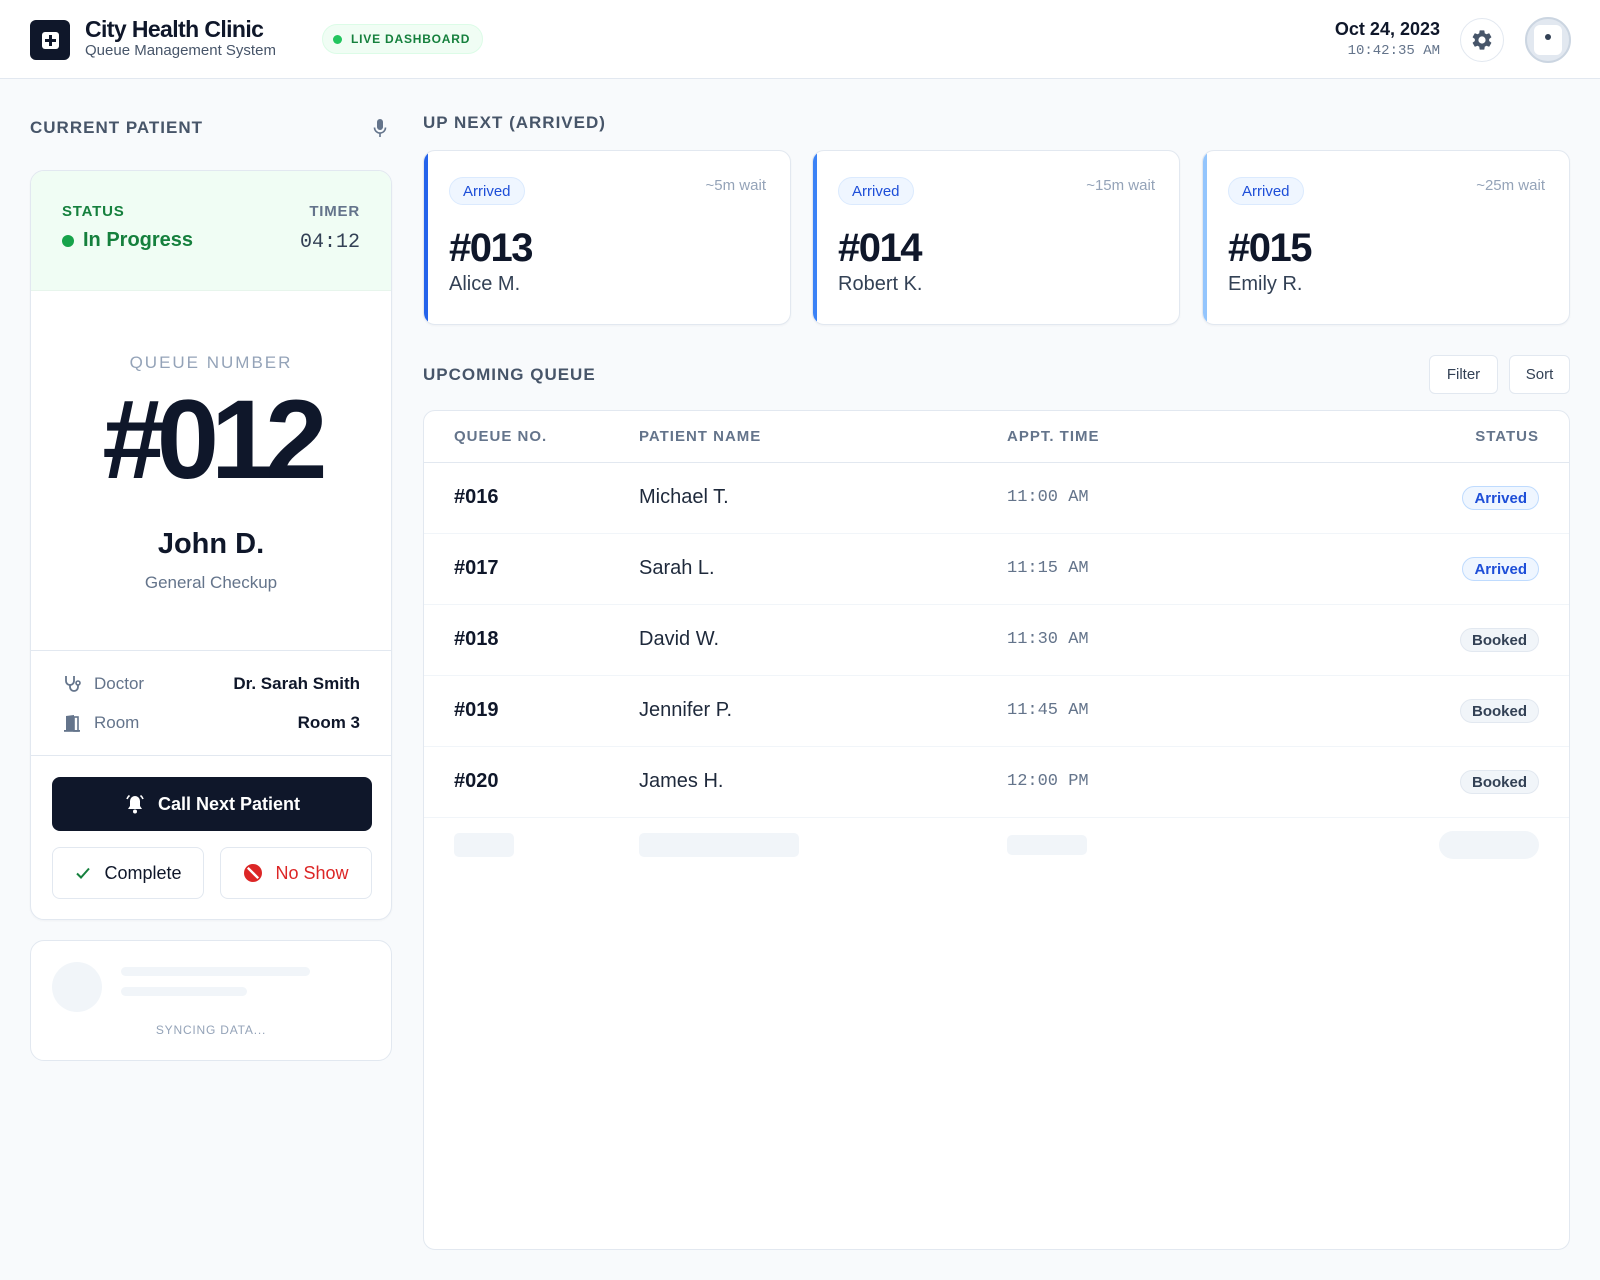  Describe the element at coordinates (1120, 185) in the screenshot. I see `wait-estimate: ~15m wait` at that location.